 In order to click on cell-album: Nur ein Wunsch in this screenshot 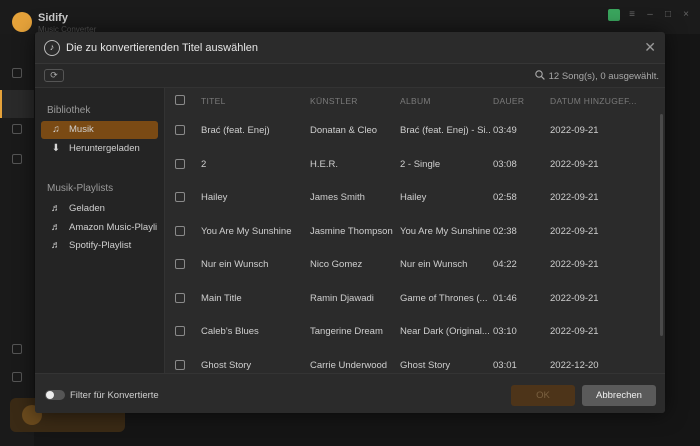, I will do `click(434, 264)`.